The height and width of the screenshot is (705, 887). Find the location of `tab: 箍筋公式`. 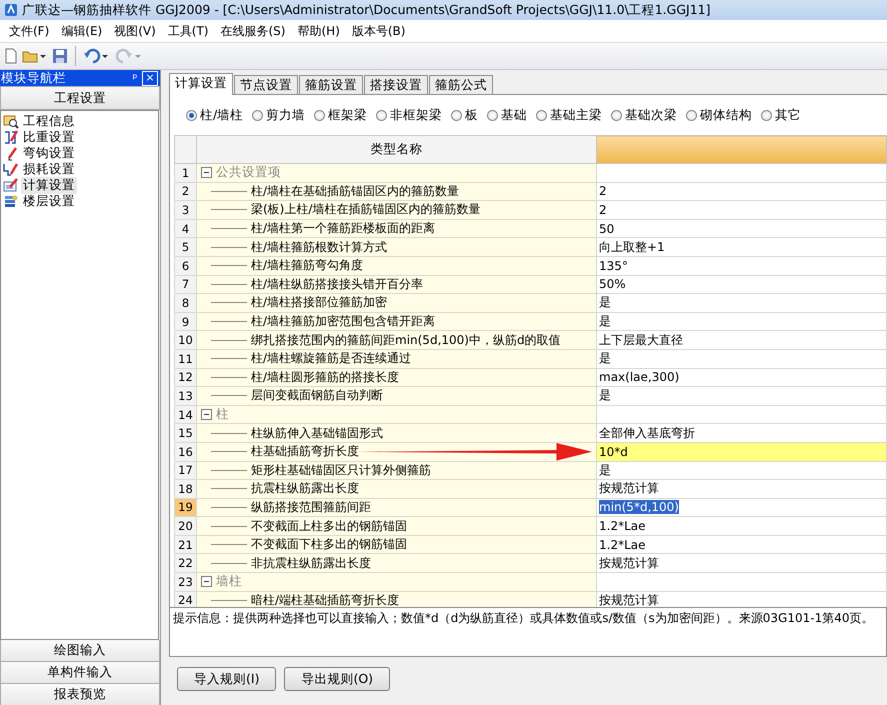

tab: 箍筋公式 is located at coordinates (461, 84).